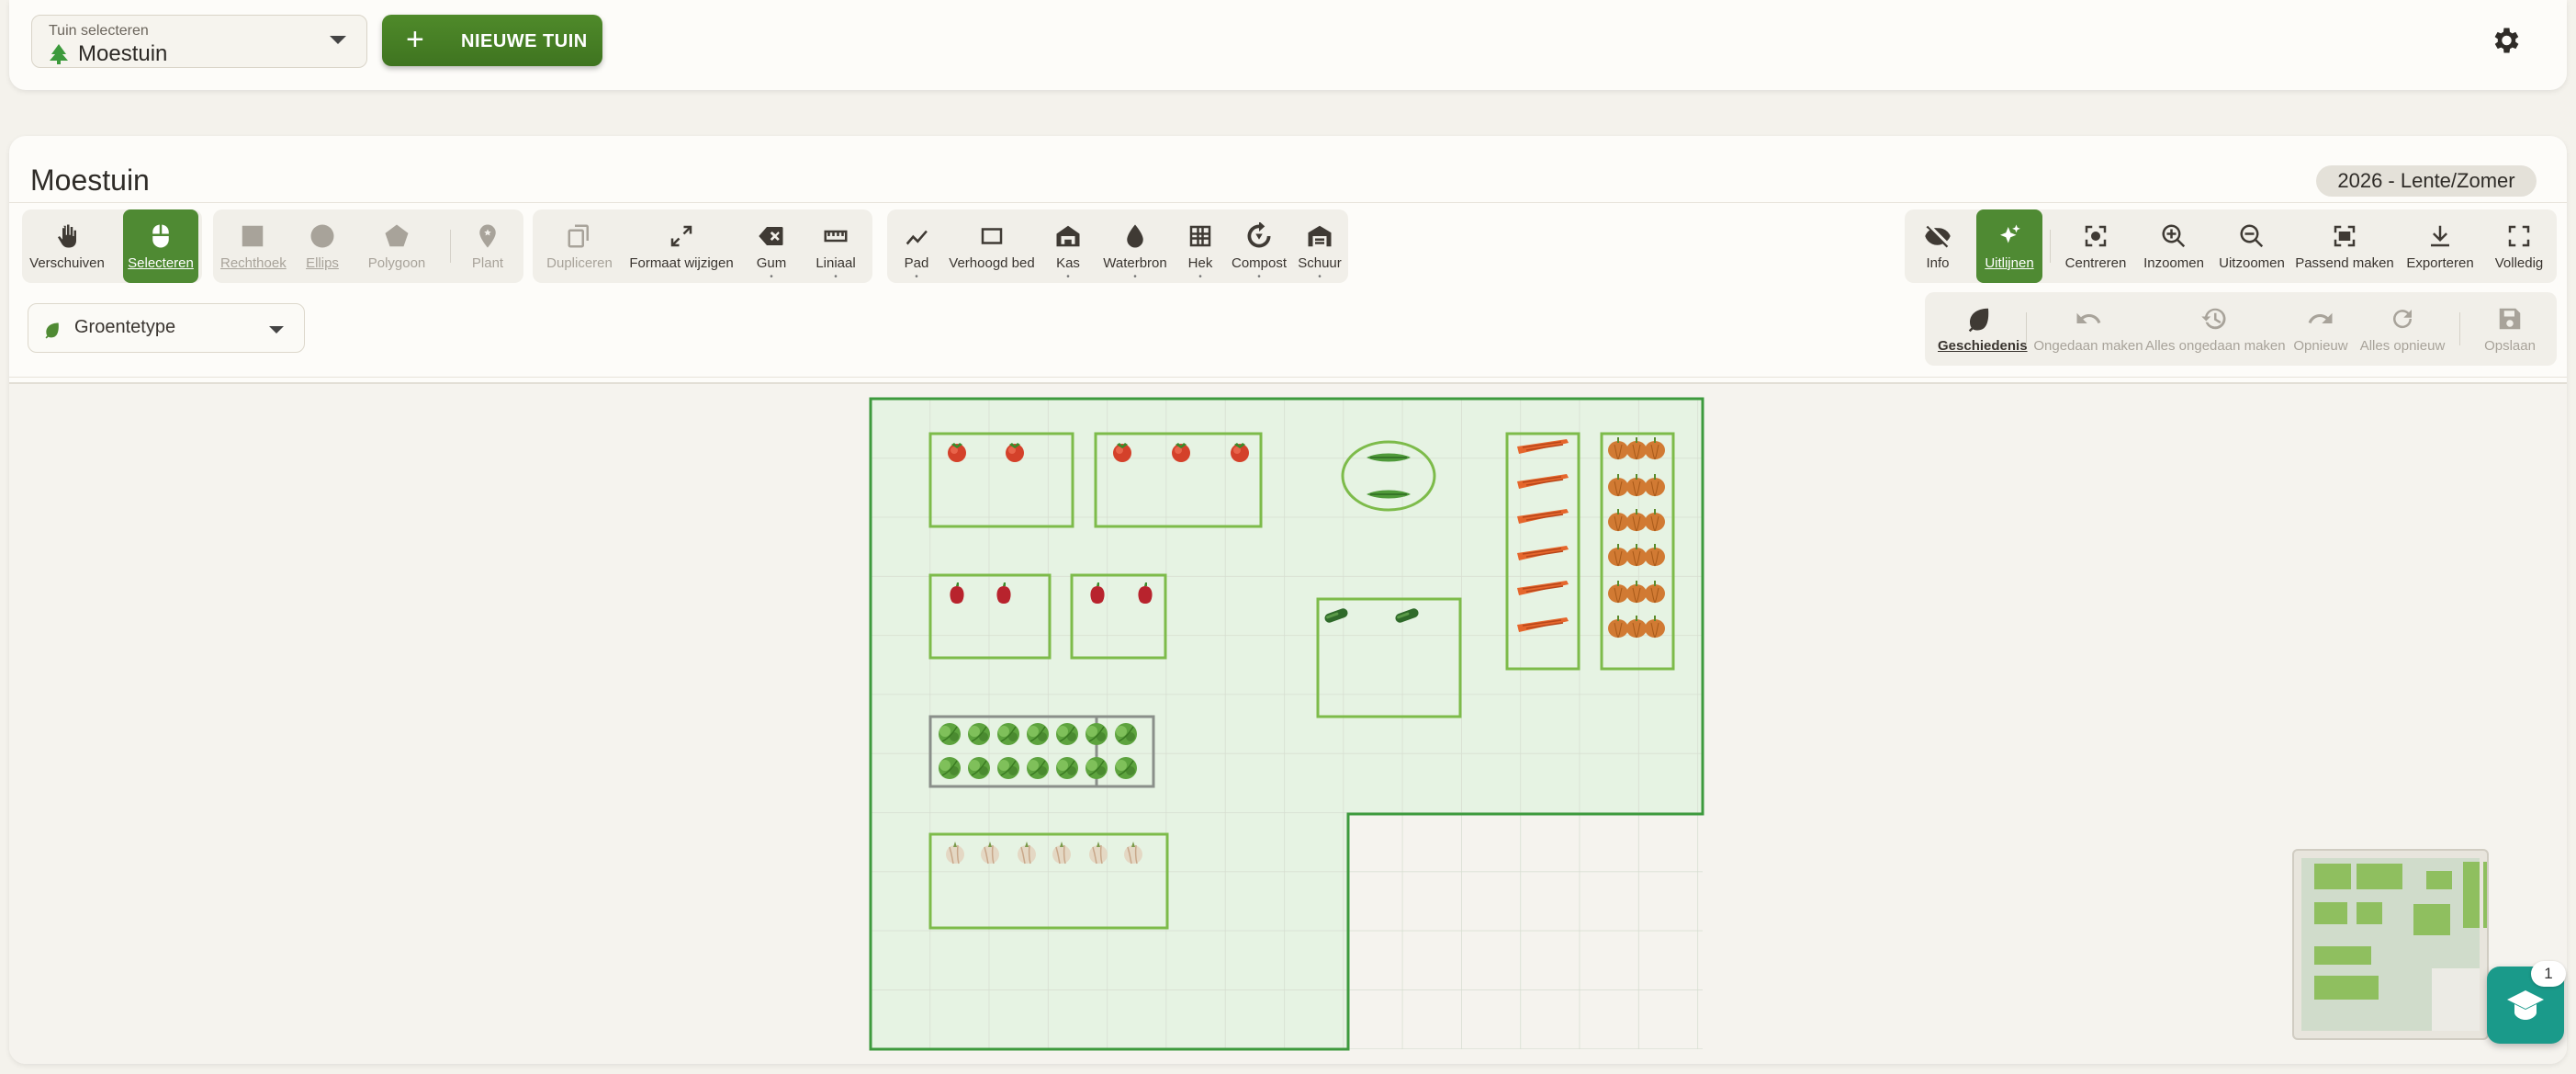 The image size is (2576, 1074). I want to click on tool-label: Opnieuw, so click(2320, 346).